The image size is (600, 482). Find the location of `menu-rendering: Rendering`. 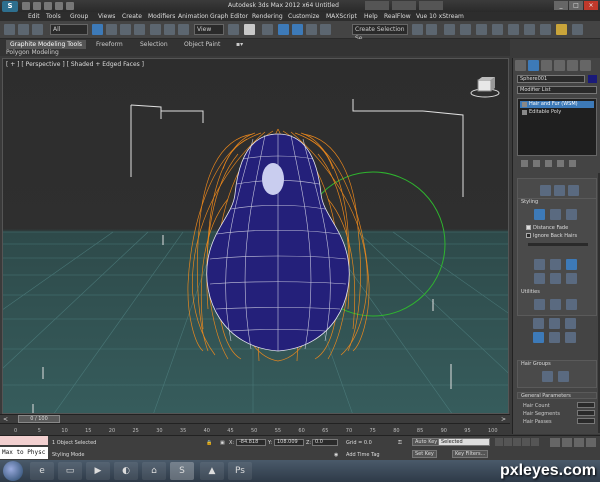

menu-rendering: Rendering is located at coordinates (267, 16).